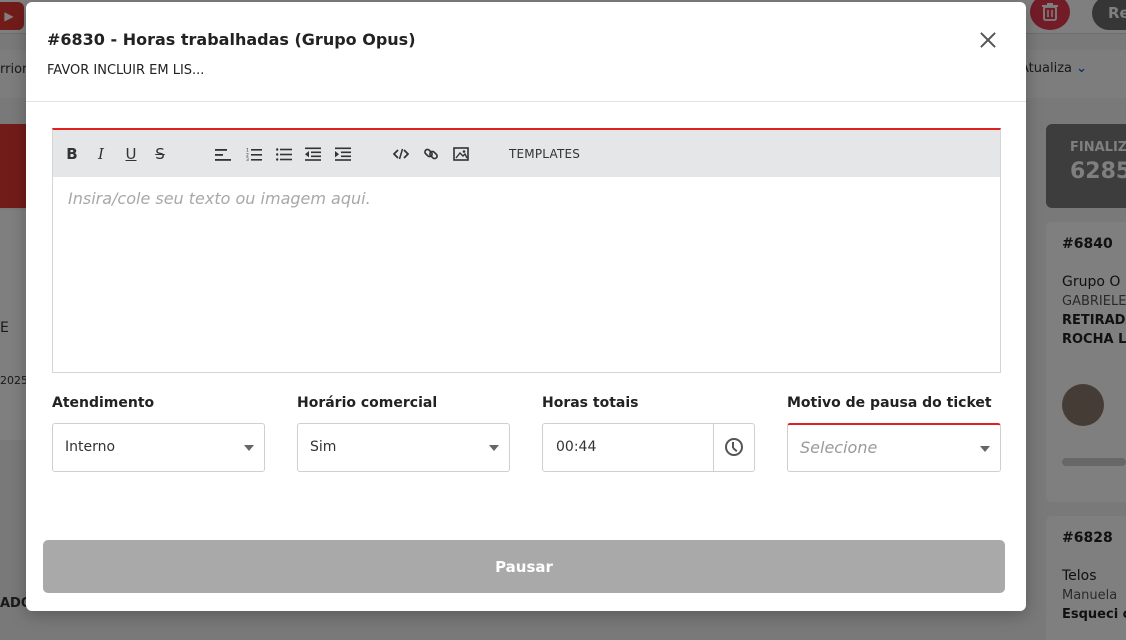  I want to click on italic-button: I, so click(101, 154).